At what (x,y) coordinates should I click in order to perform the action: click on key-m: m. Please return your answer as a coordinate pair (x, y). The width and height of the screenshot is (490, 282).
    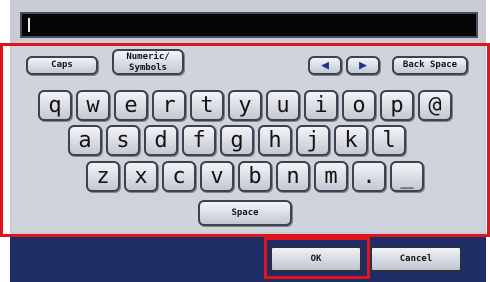
    Looking at the image, I should click on (331, 176).